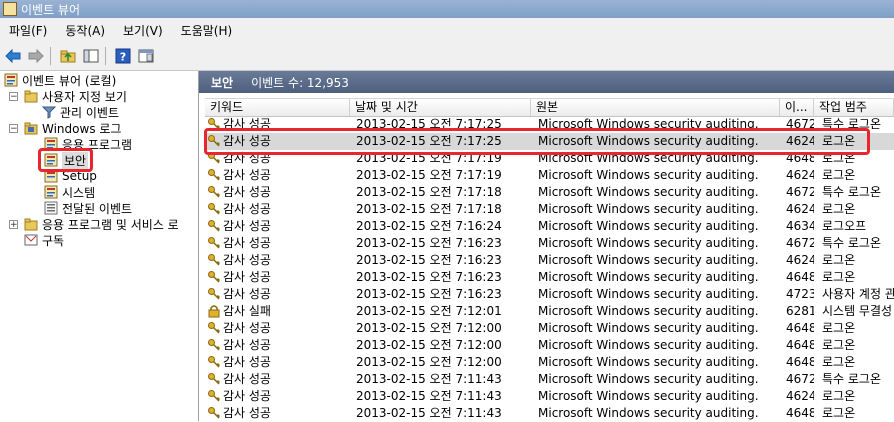 The height and width of the screenshot is (422, 894). I want to click on lock-icon, so click(214, 311).